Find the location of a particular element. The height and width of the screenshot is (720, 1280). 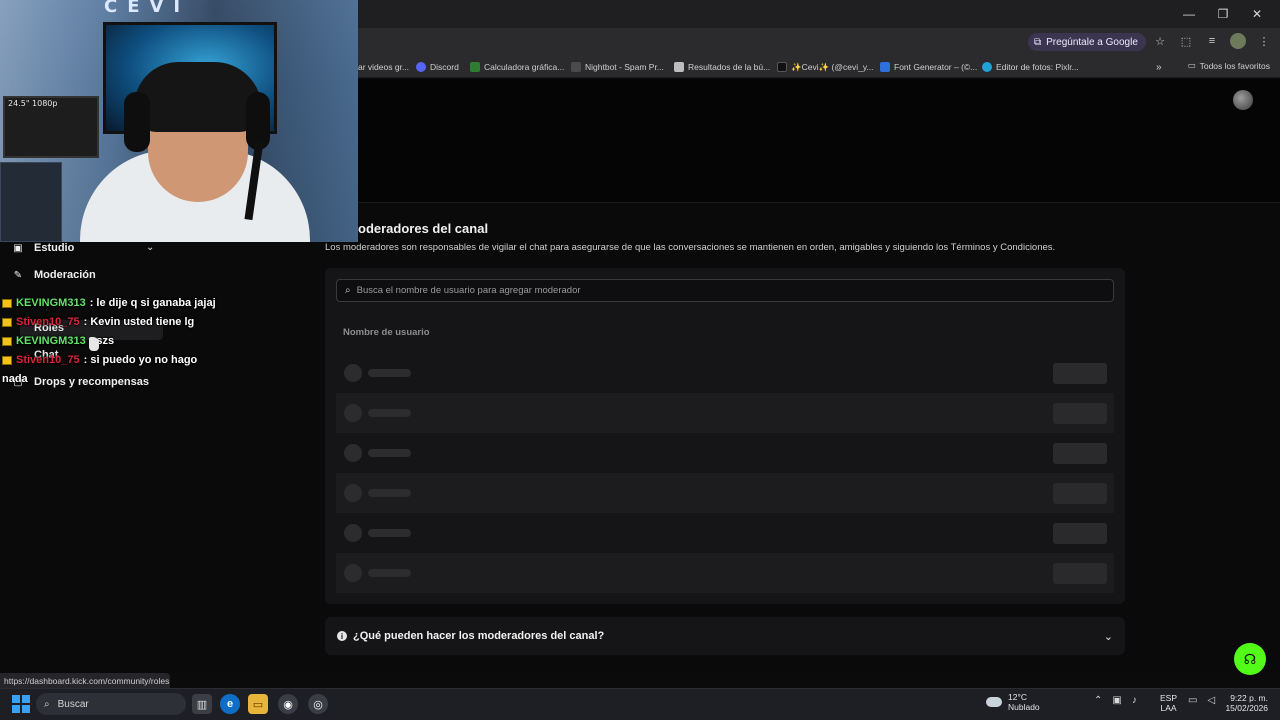

chat-username: Stiven10_75 is located at coordinates (48, 360).